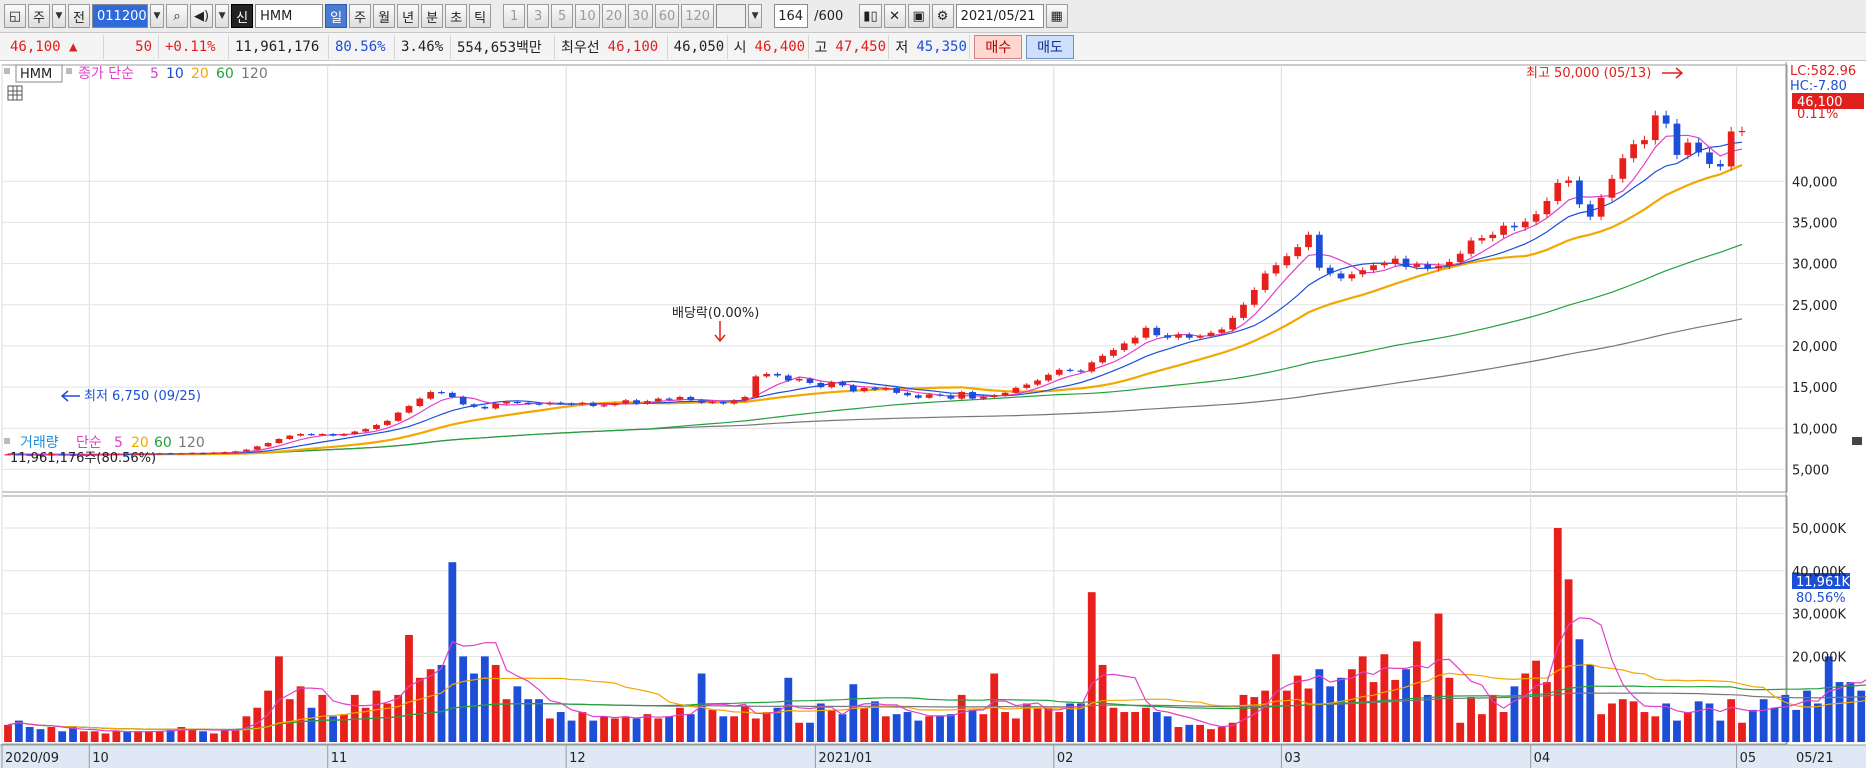 This screenshot has height=768, width=1866. Describe the element at coordinates (845, 758) in the screenshot. I see `x-axis-label: 2021/01` at that location.